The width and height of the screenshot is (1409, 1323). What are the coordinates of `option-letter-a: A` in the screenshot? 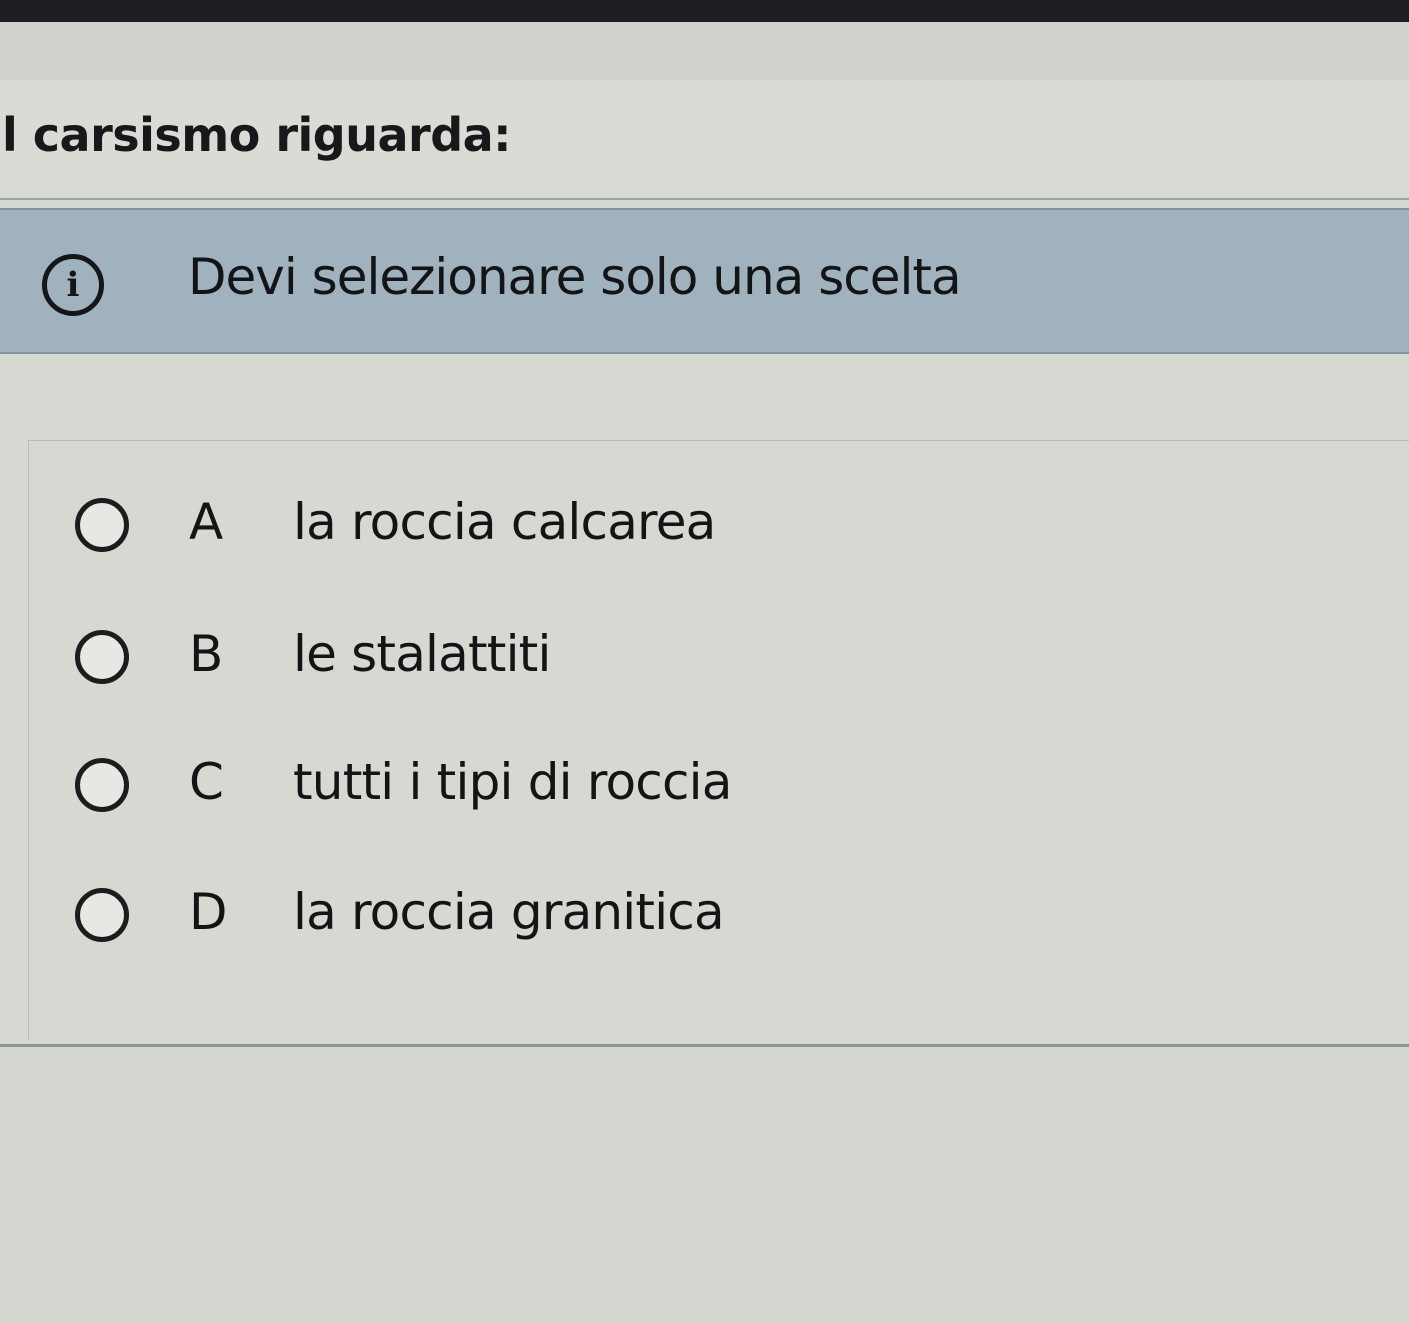 It's located at (206, 522).